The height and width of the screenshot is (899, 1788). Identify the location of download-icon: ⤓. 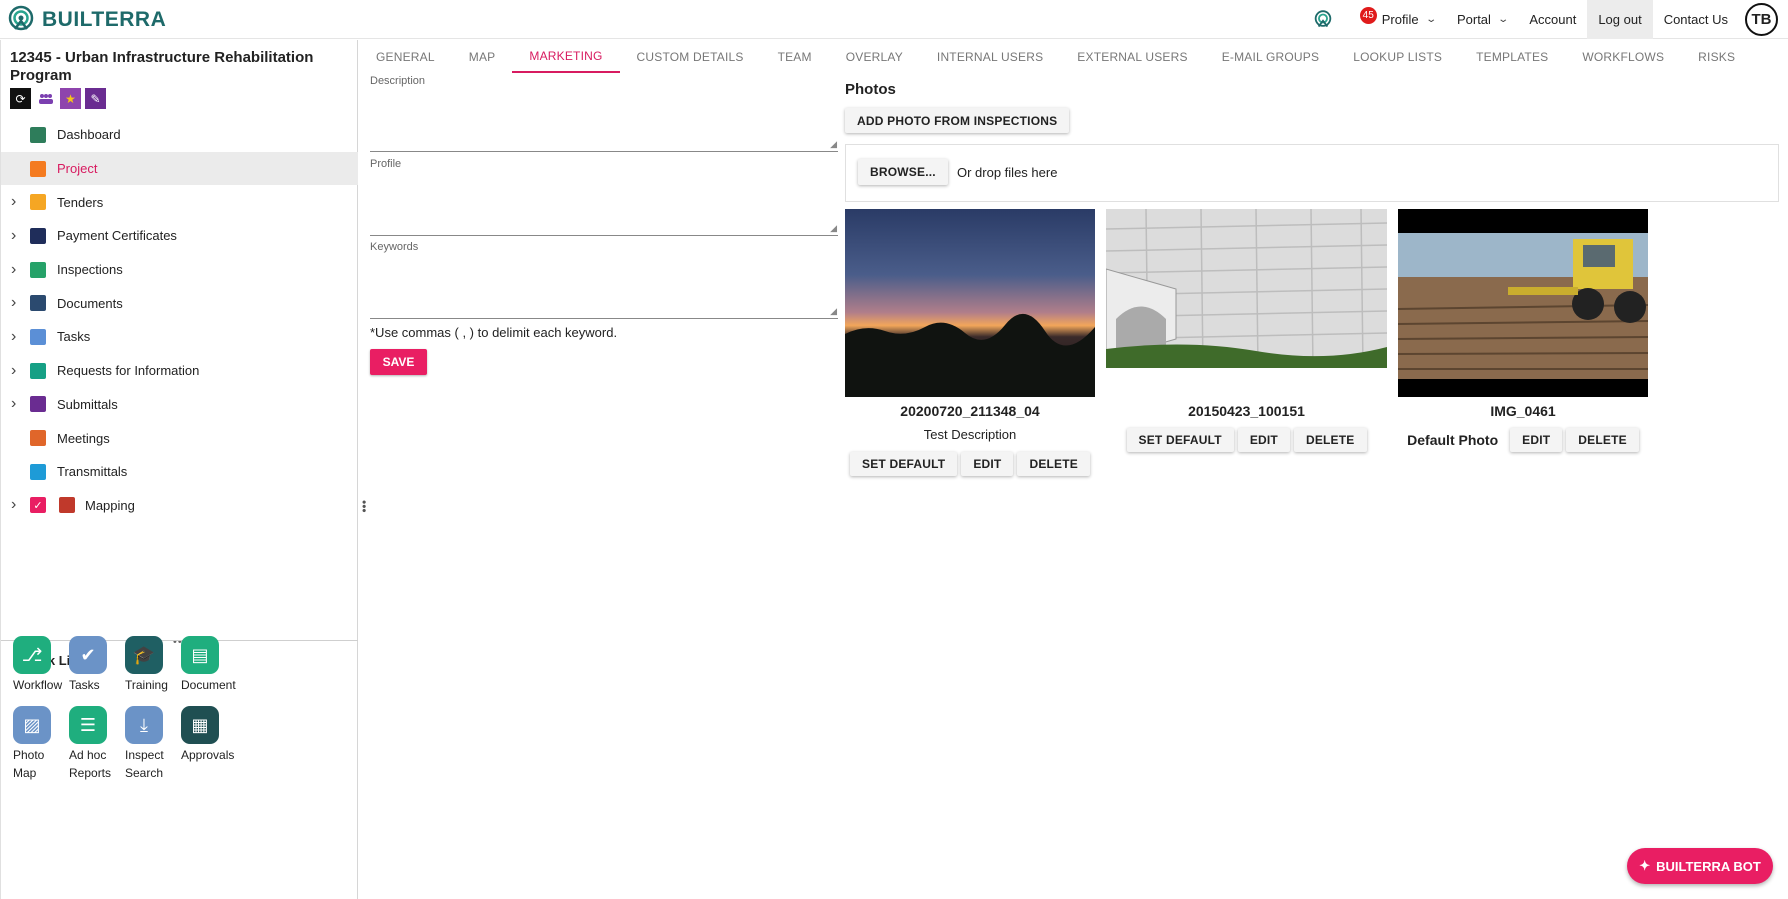
(144, 725).